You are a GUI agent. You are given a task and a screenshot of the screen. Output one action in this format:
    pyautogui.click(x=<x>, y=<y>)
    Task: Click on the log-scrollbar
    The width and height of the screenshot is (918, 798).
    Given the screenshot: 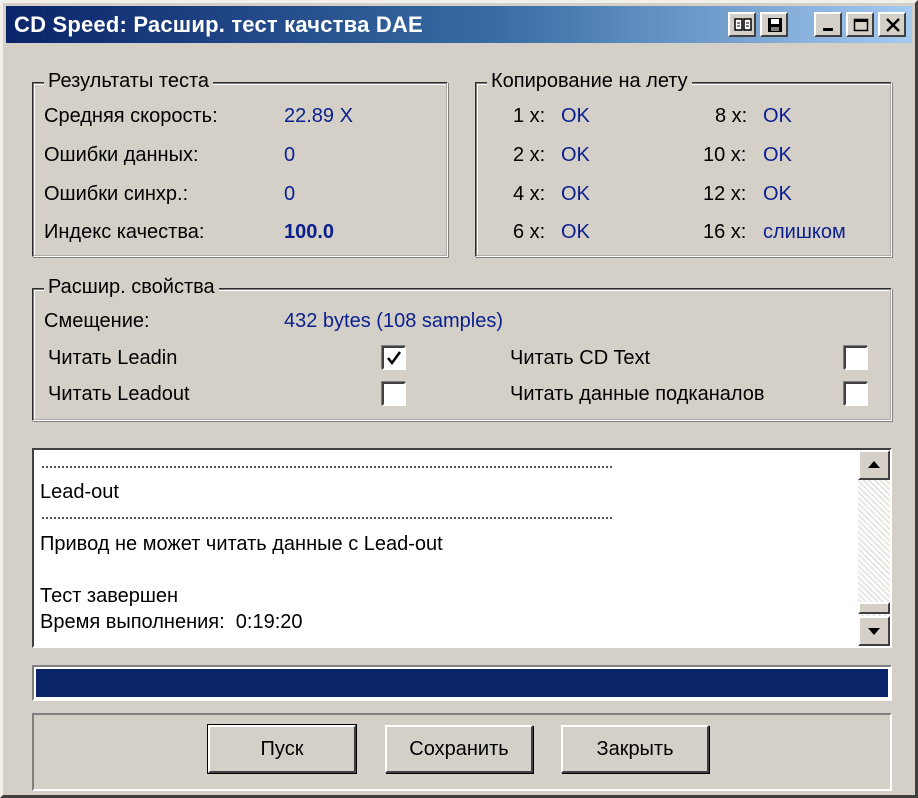 What is the action you would take?
    pyautogui.click(x=874, y=548)
    